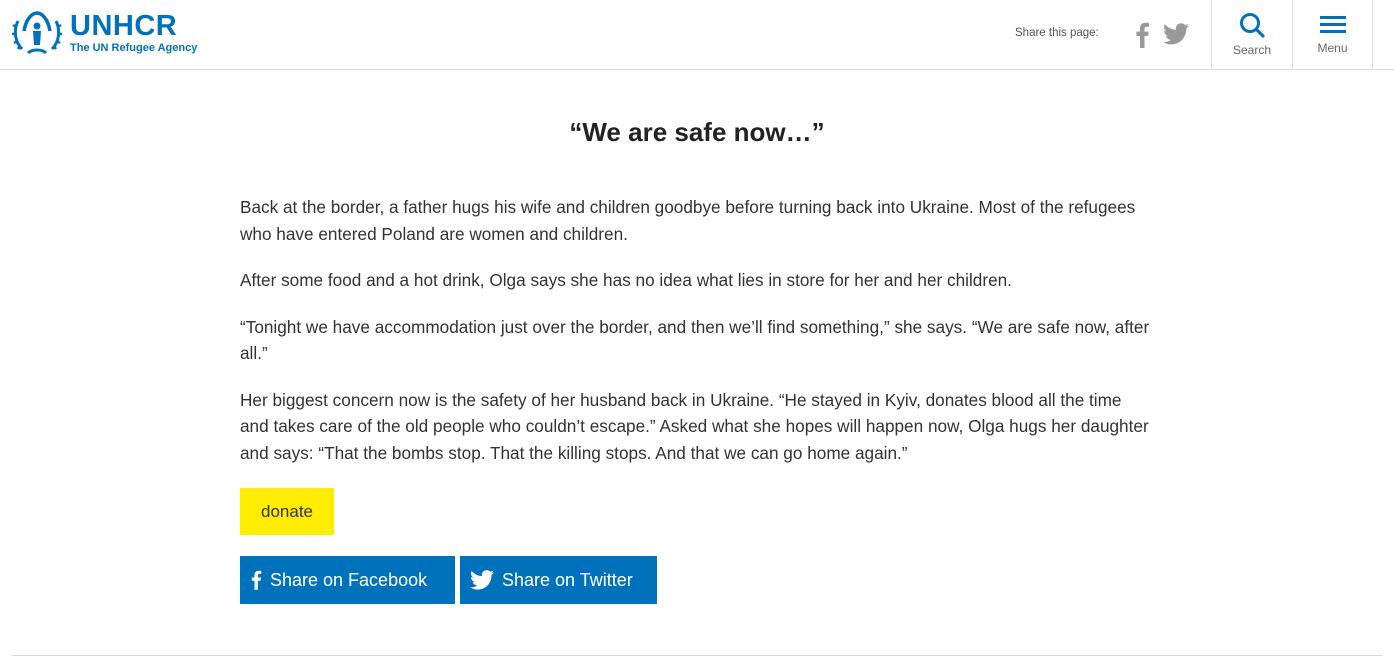 This screenshot has width=1394, height=662. What do you see at coordinates (124, 26) in the screenshot?
I see `logo-name: UNHCR` at bounding box center [124, 26].